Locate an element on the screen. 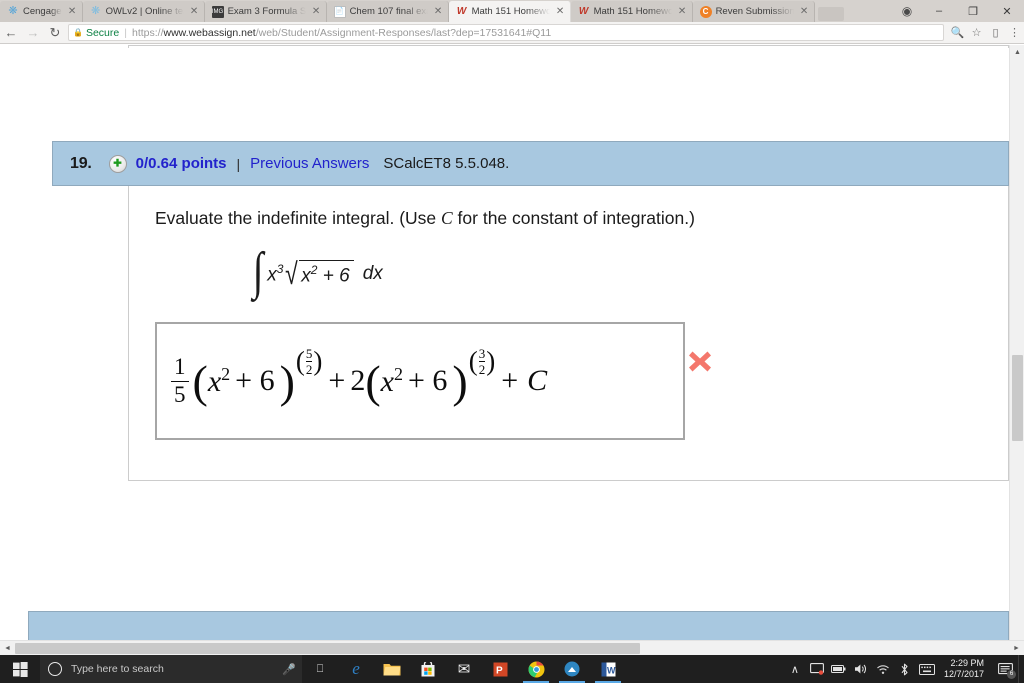  file-explorer-icon is located at coordinates (392, 669).